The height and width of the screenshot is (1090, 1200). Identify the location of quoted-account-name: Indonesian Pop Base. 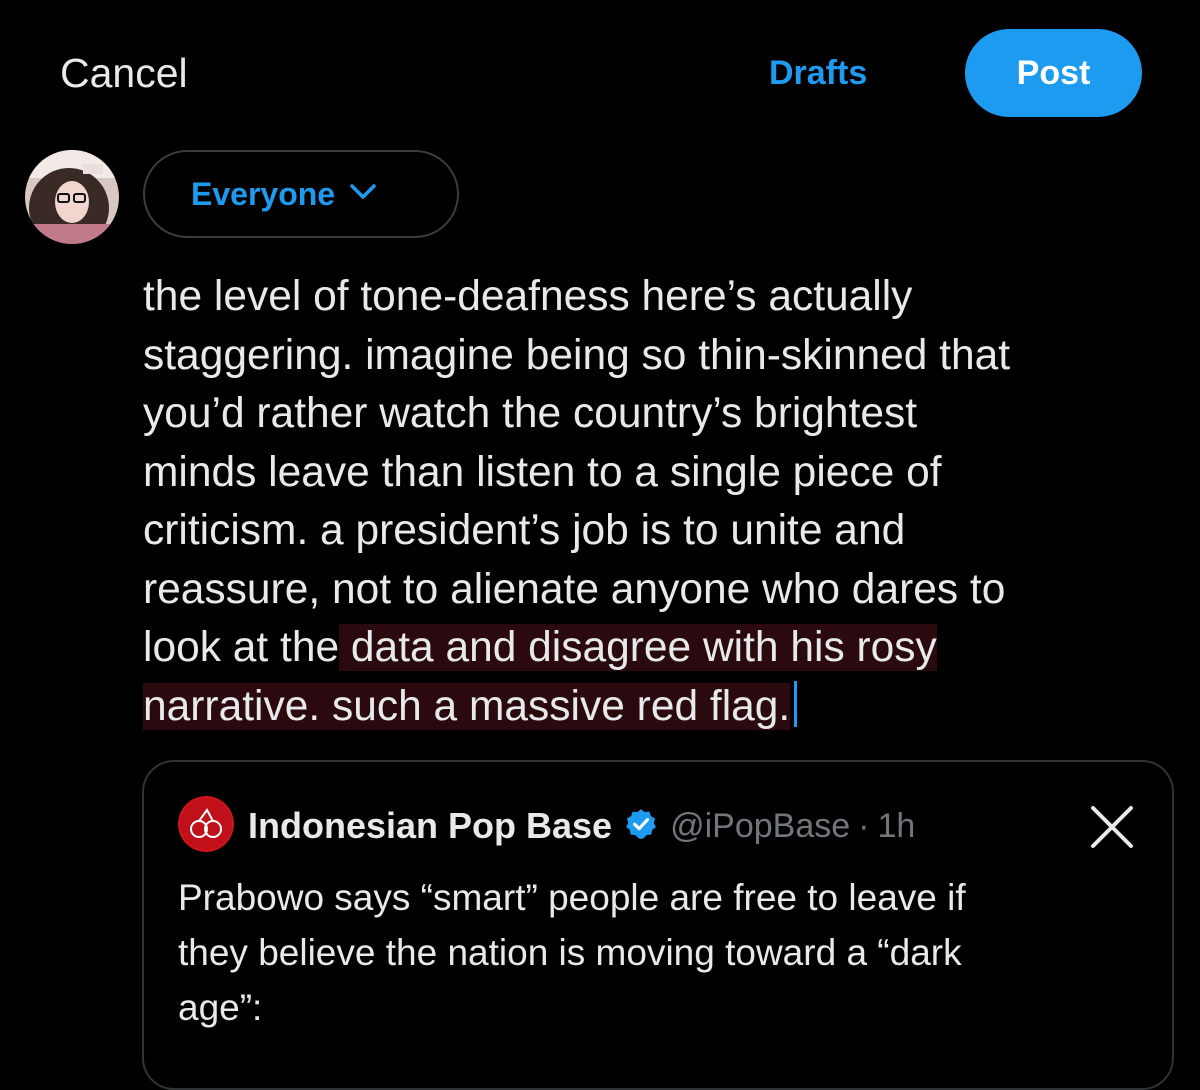
(430, 825).